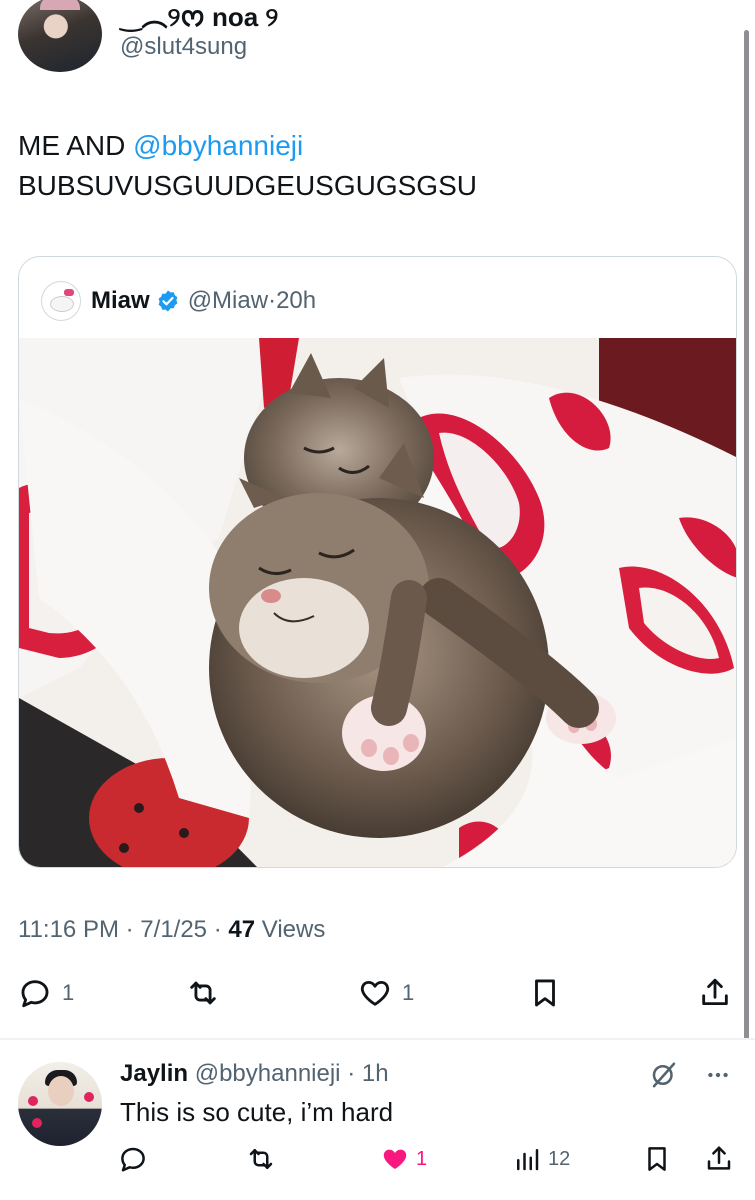 The image size is (755, 1200). What do you see at coordinates (395, 1159) in the screenshot?
I see `heart-filled-icon` at bounding box center [395, 1159].